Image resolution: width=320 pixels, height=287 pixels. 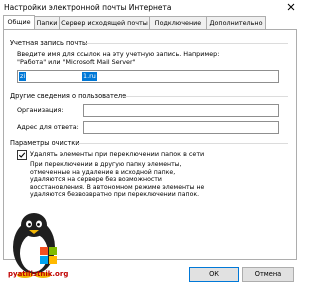 What do you see at coordinates (291, 7) in the screenshot?
I see `close-icon` at bounding box center [291, 7].